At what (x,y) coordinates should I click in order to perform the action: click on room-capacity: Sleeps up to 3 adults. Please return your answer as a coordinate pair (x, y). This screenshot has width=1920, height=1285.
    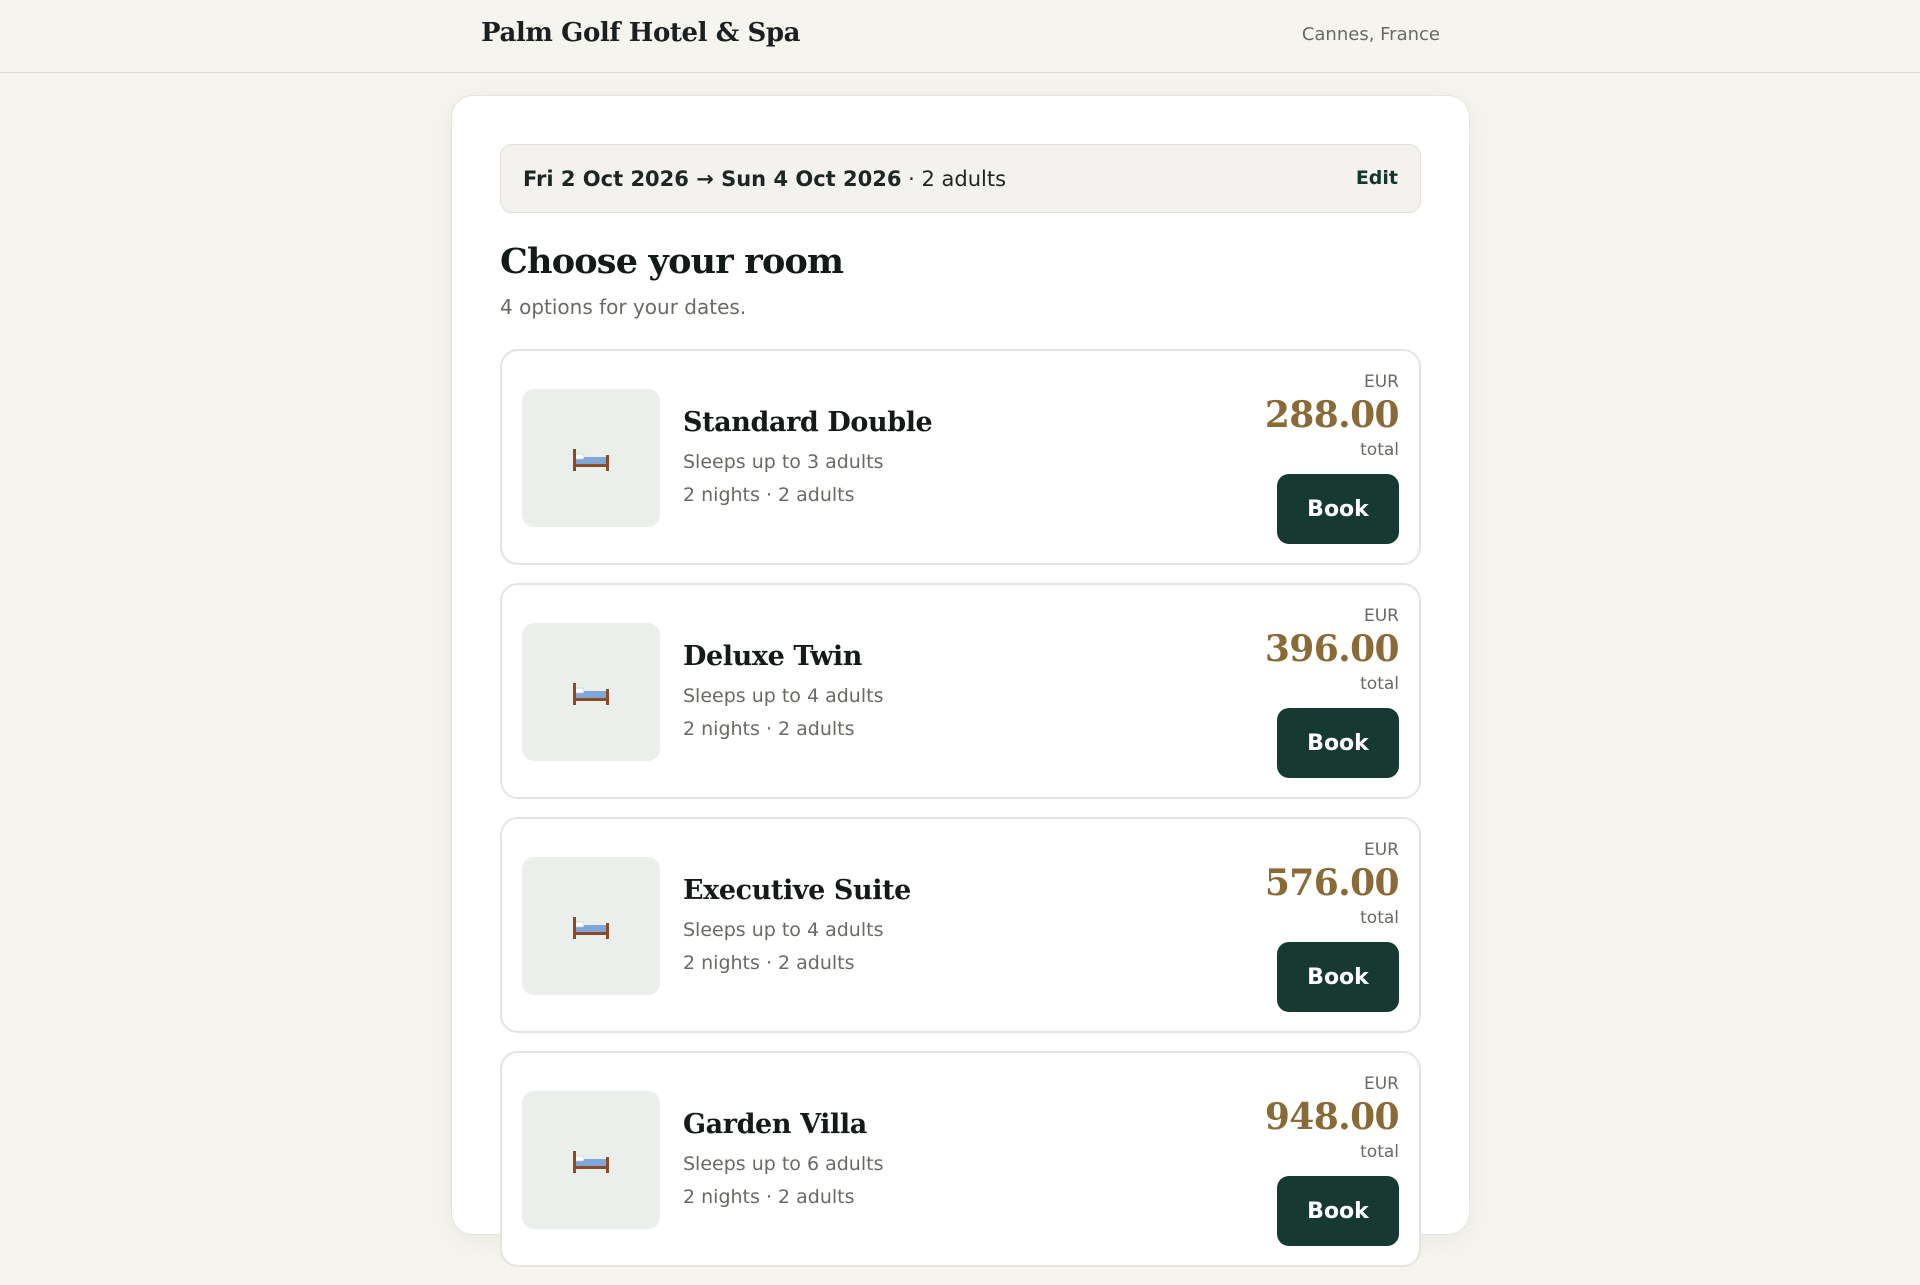
    Looking at the image, I should click on (783, 462).